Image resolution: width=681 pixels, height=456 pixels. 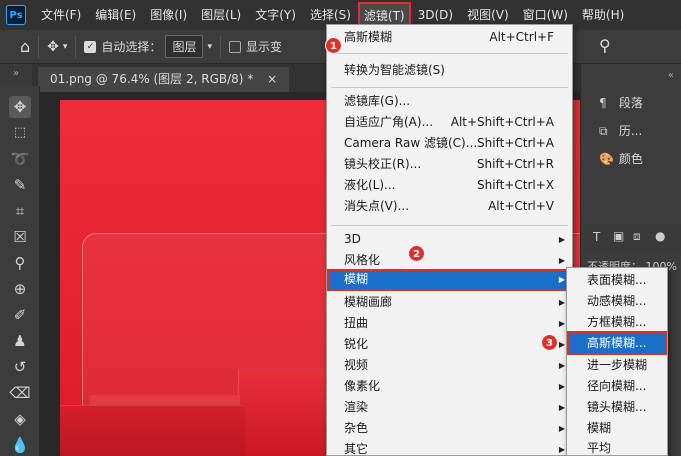 What do you see at coordinates (449, 447) in the screenshot?
I see `menu-item-other: 其它 ▶` at bounding box center [449, 447].